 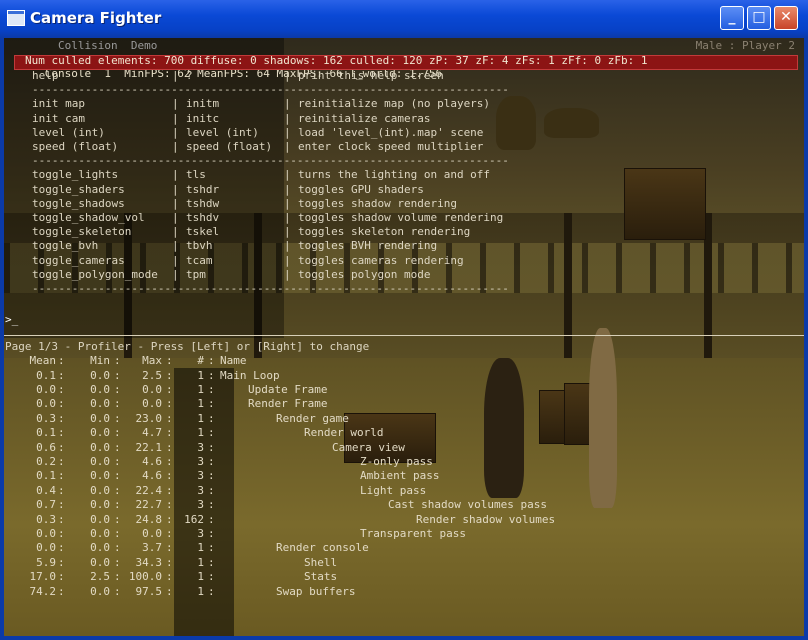 What do you see at coordinates (203, 118) in the screenshot?
I see `command-shortcut: initc` at bounding box center [203, 118].